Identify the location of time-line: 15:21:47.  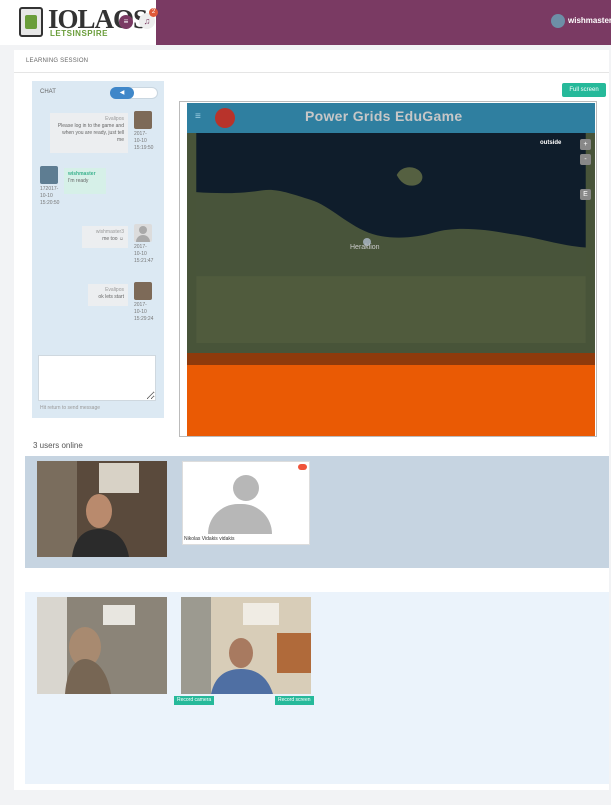
(144, 261).